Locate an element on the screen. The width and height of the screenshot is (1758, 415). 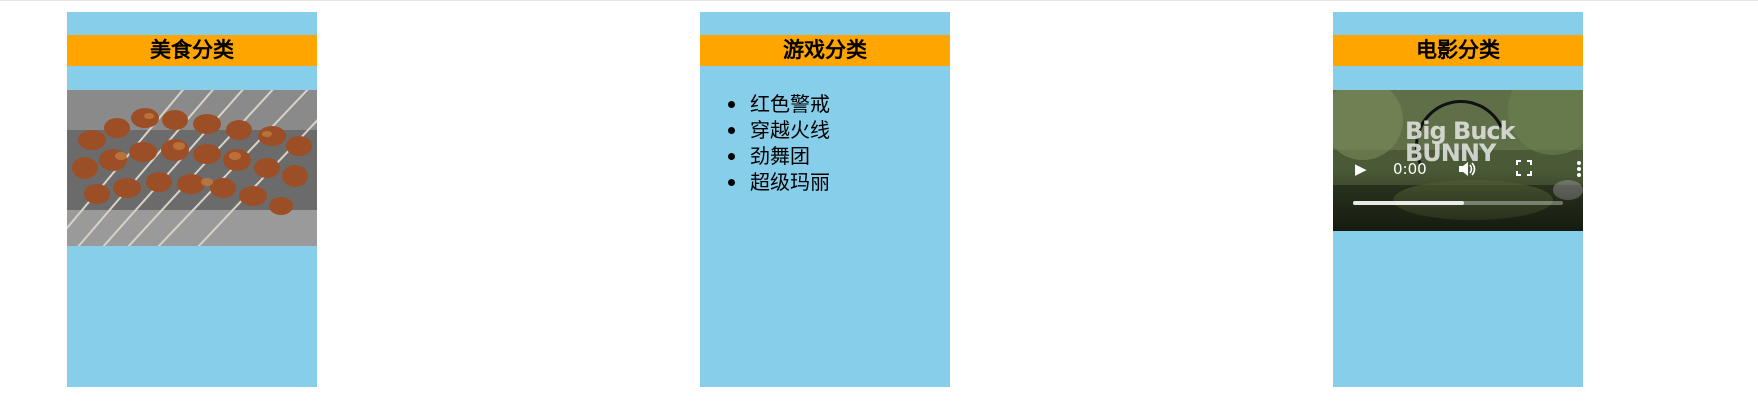
fullscreen-icon is located at coordinates (1524, 170).